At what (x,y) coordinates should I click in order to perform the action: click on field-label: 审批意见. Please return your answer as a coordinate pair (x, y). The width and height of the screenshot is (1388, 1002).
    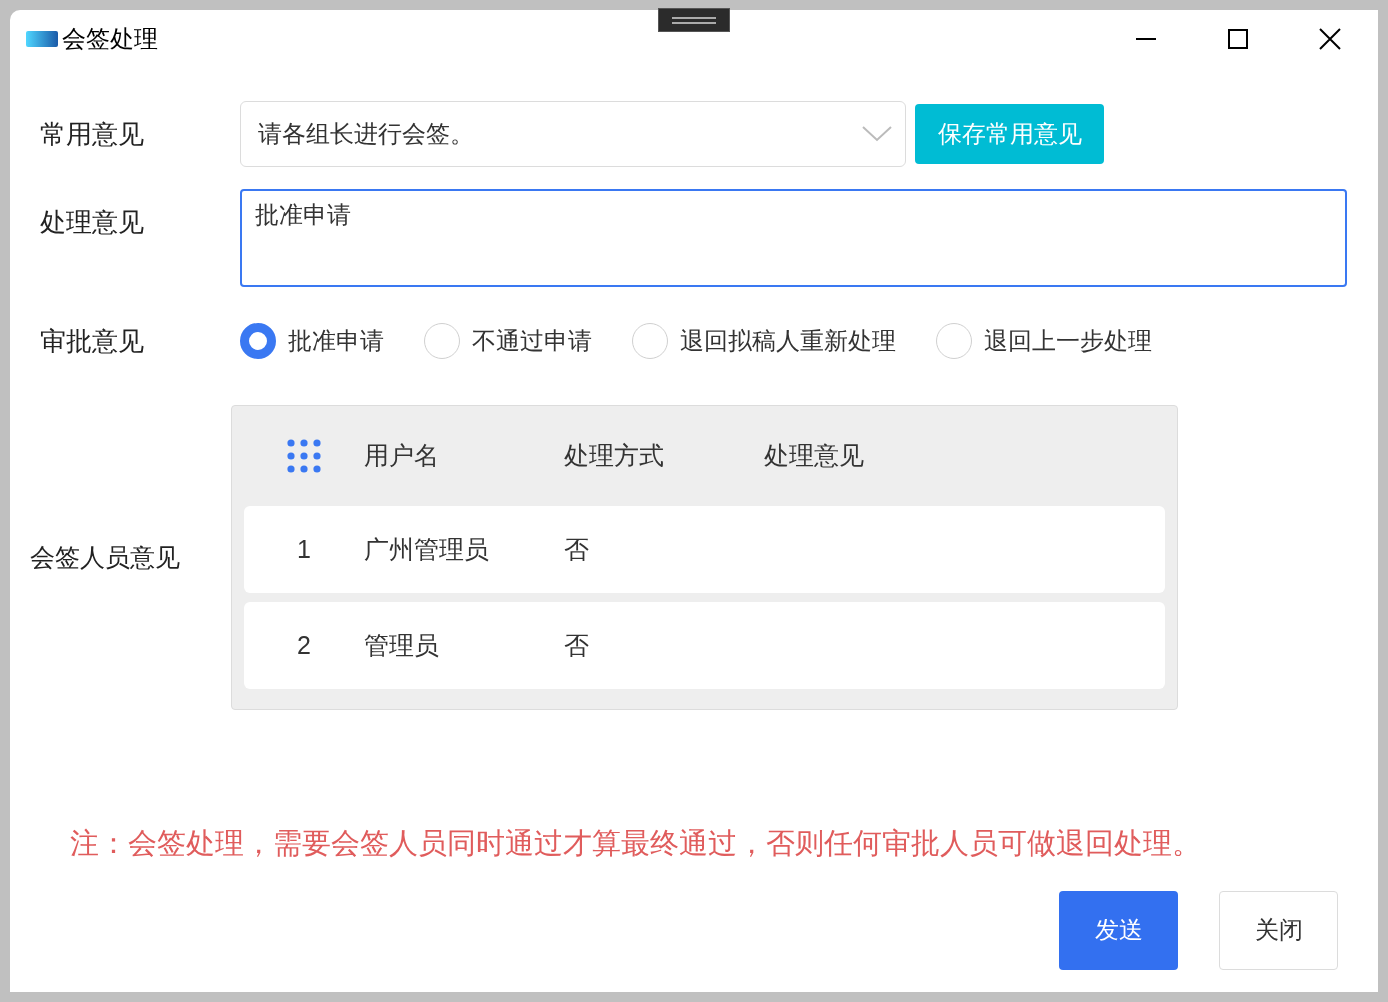
    Looking at the image, I should click on (92, 341).